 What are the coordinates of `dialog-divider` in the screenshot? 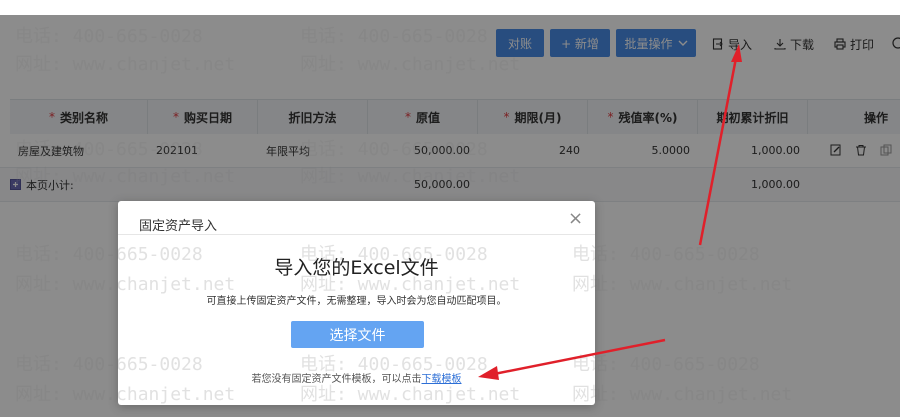 It's located at (356, 234).